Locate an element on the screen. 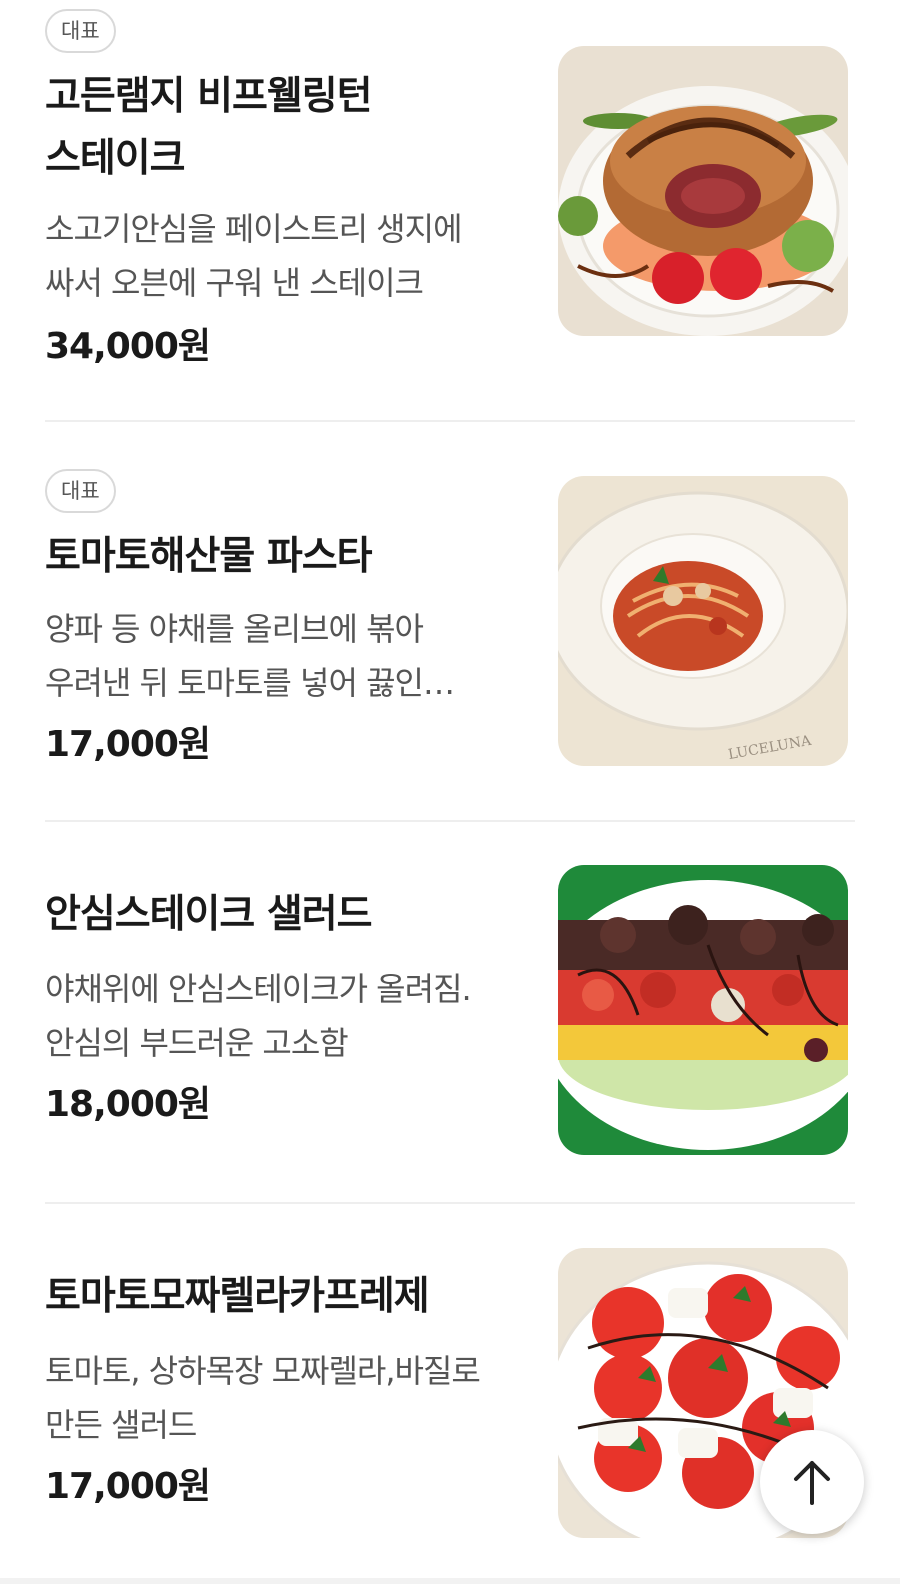 The height and width of the screenshot is (1584, 900). menu-item-name: 토마토모짜렐라카프레제 is located at coordinates (237, 1296).